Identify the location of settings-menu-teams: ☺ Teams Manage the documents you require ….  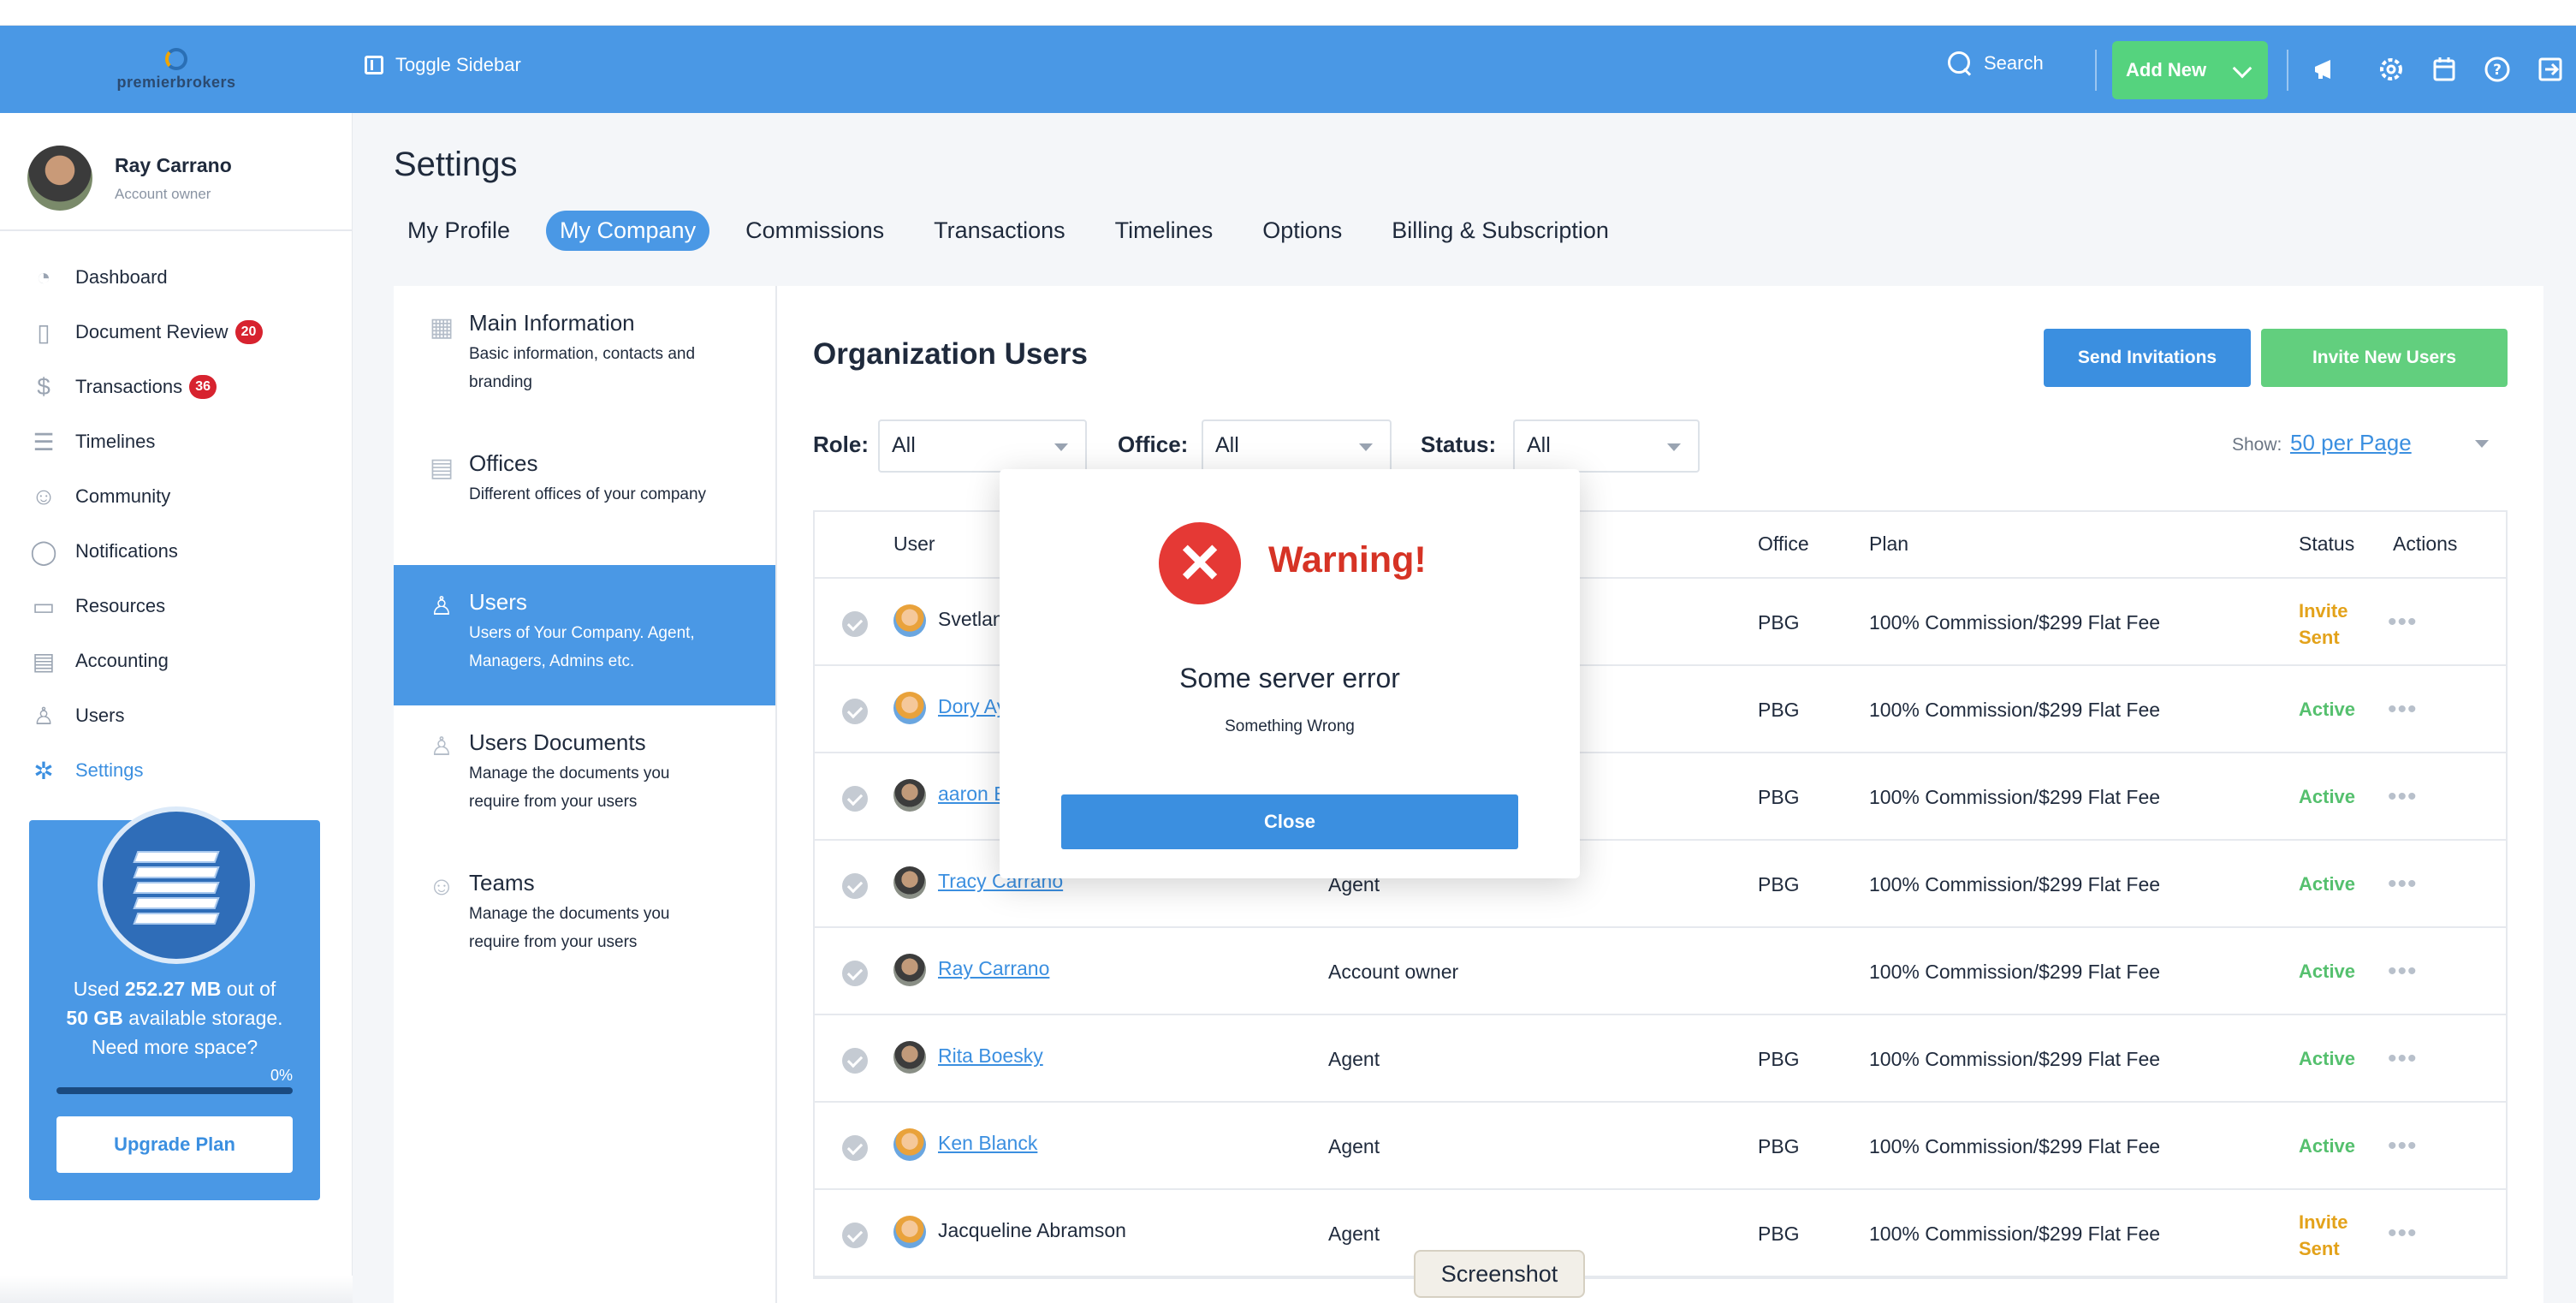
(584, 916).